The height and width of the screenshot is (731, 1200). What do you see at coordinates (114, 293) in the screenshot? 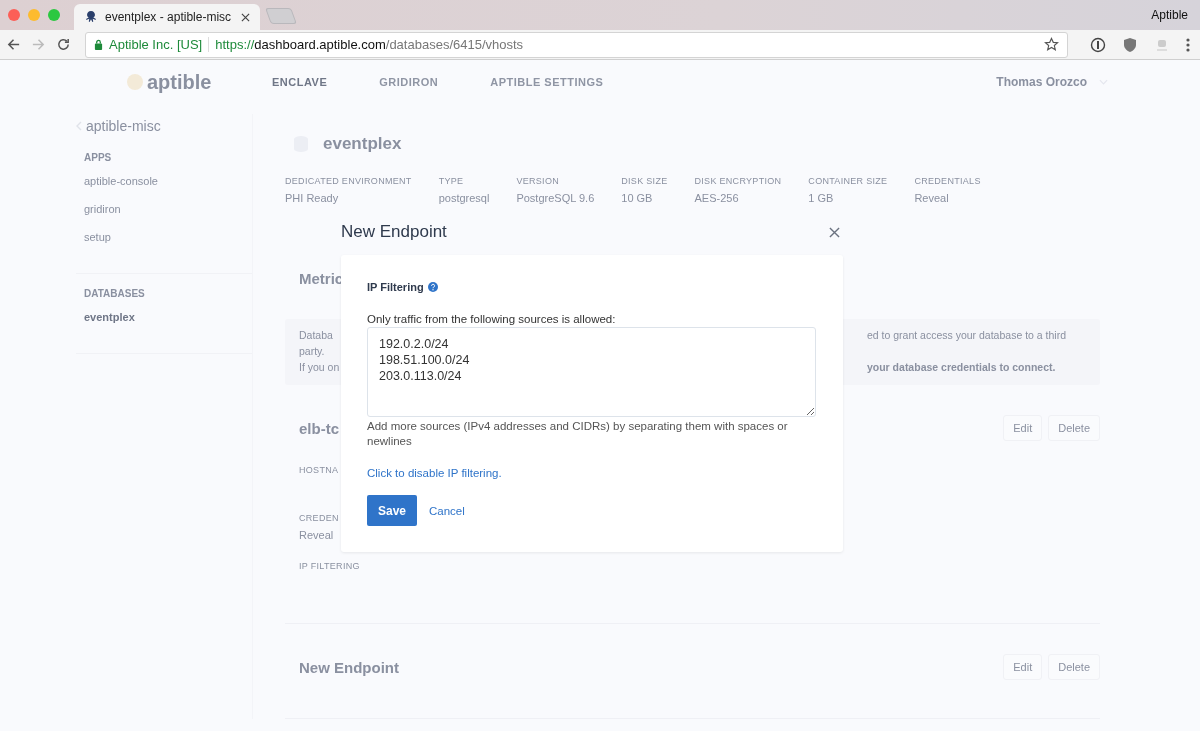
I see `sidebar-heading: DATABASES` at bounding box center [114, 293].